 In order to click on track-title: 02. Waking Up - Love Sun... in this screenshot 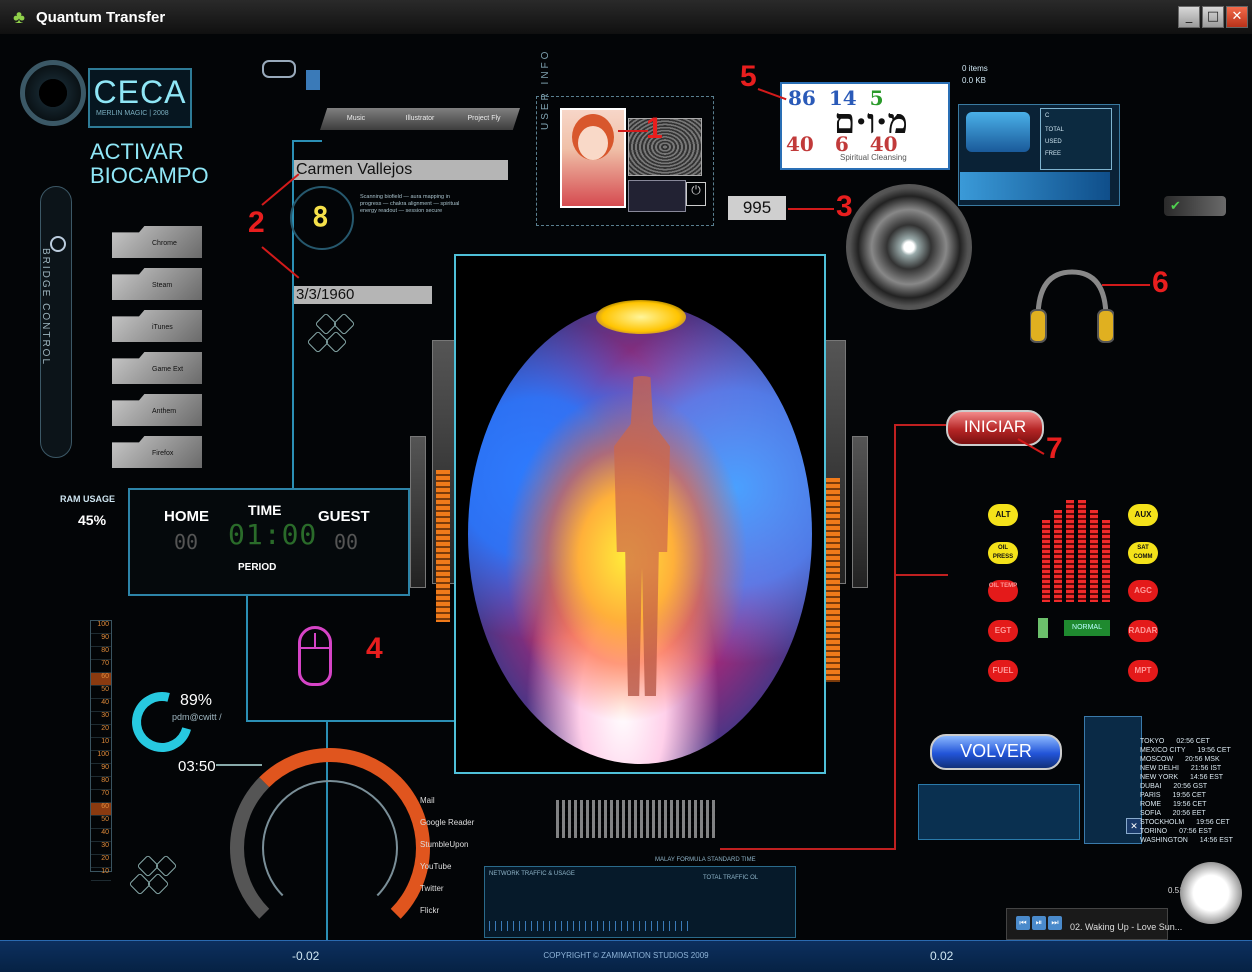, I will do `click(1126, 927)`.